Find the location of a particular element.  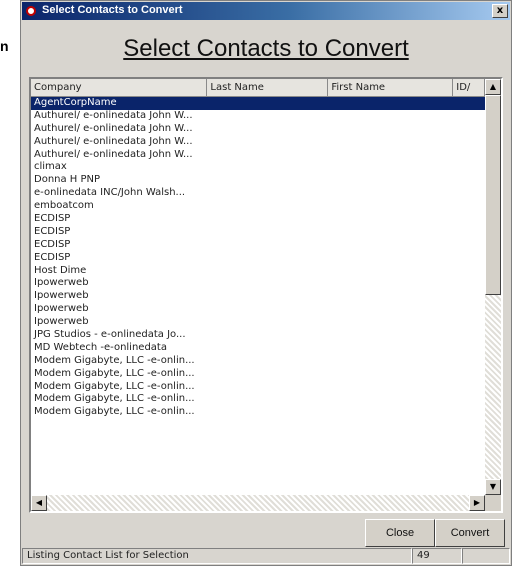

scroll-corner is located at coordinates (493, 503).